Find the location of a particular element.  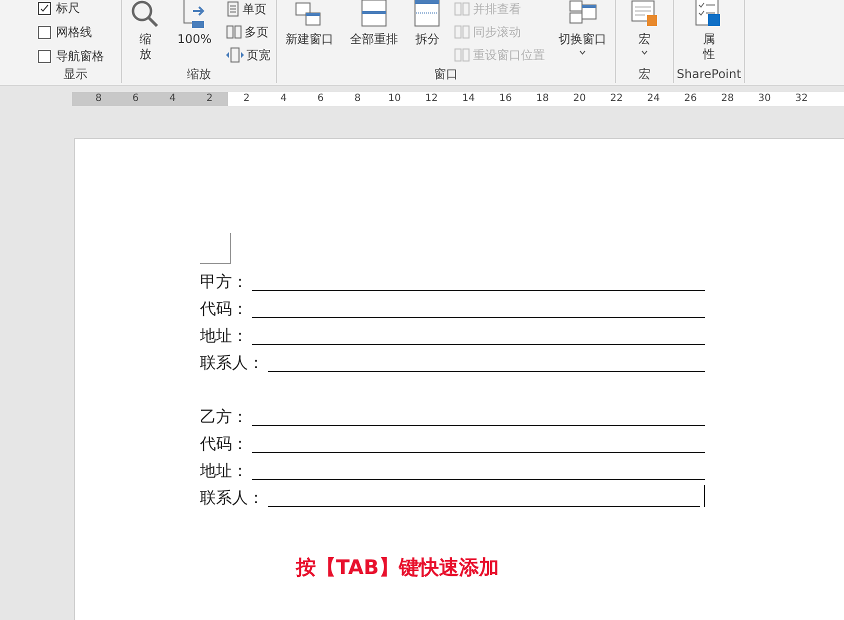

ruler-number: 16 is located at coordinates (505, 99).